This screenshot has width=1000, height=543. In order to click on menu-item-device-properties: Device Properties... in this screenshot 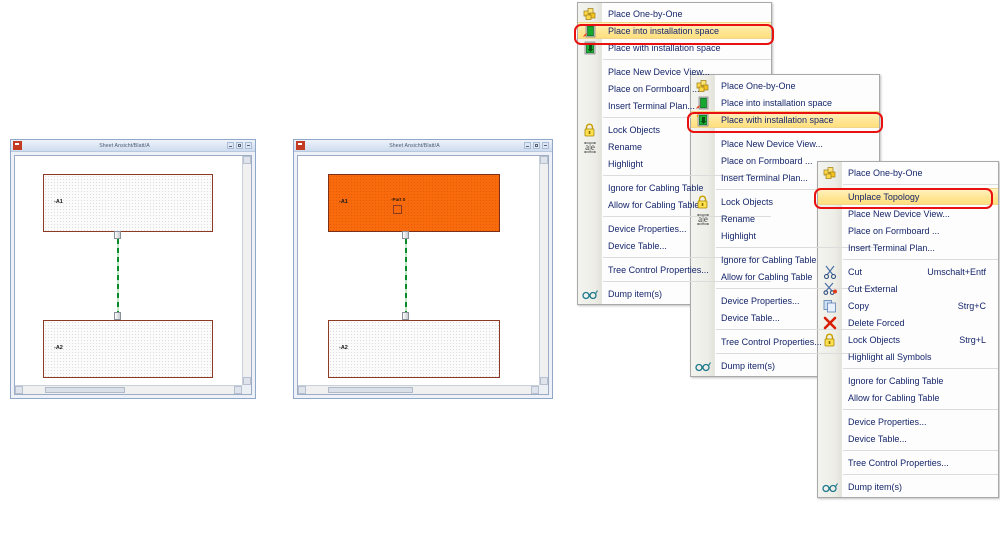, I will do `click(908, 421)`.